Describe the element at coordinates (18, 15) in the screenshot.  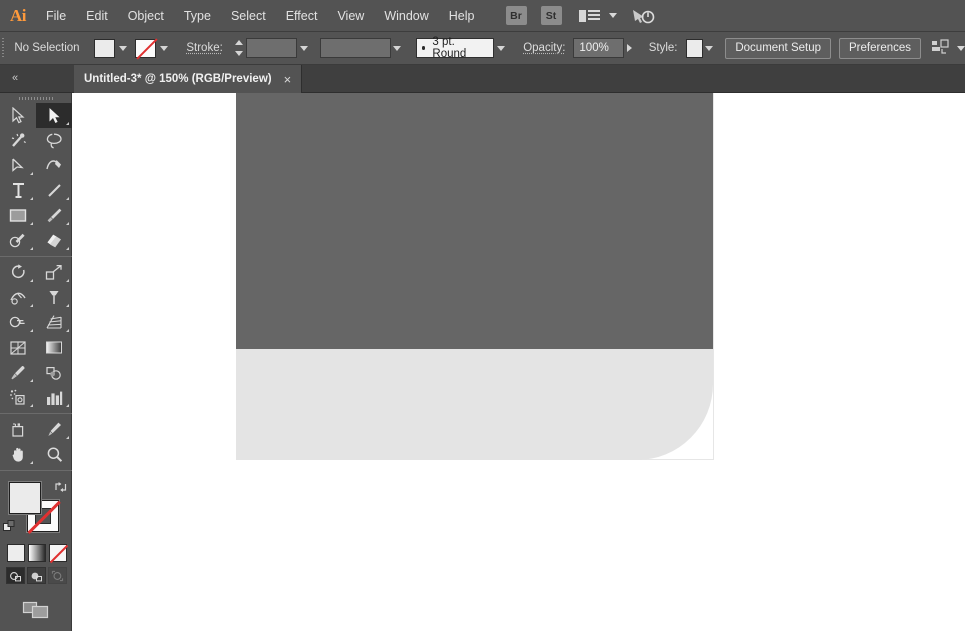
I see `app-logo-icon: Ai` at that location.